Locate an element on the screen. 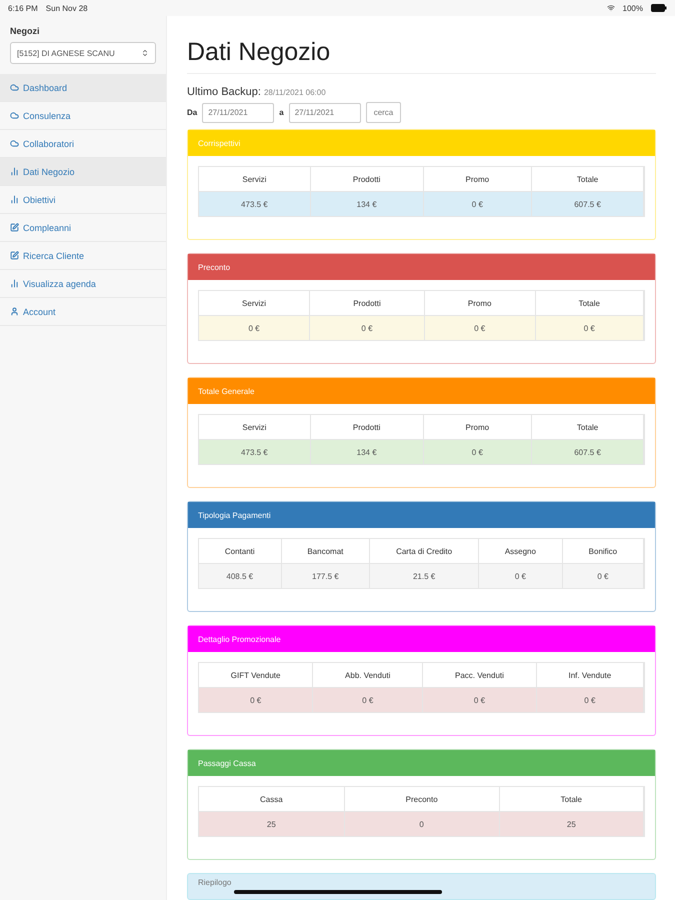  table-cell: 21.5 € is located at coordinates (424, 575).